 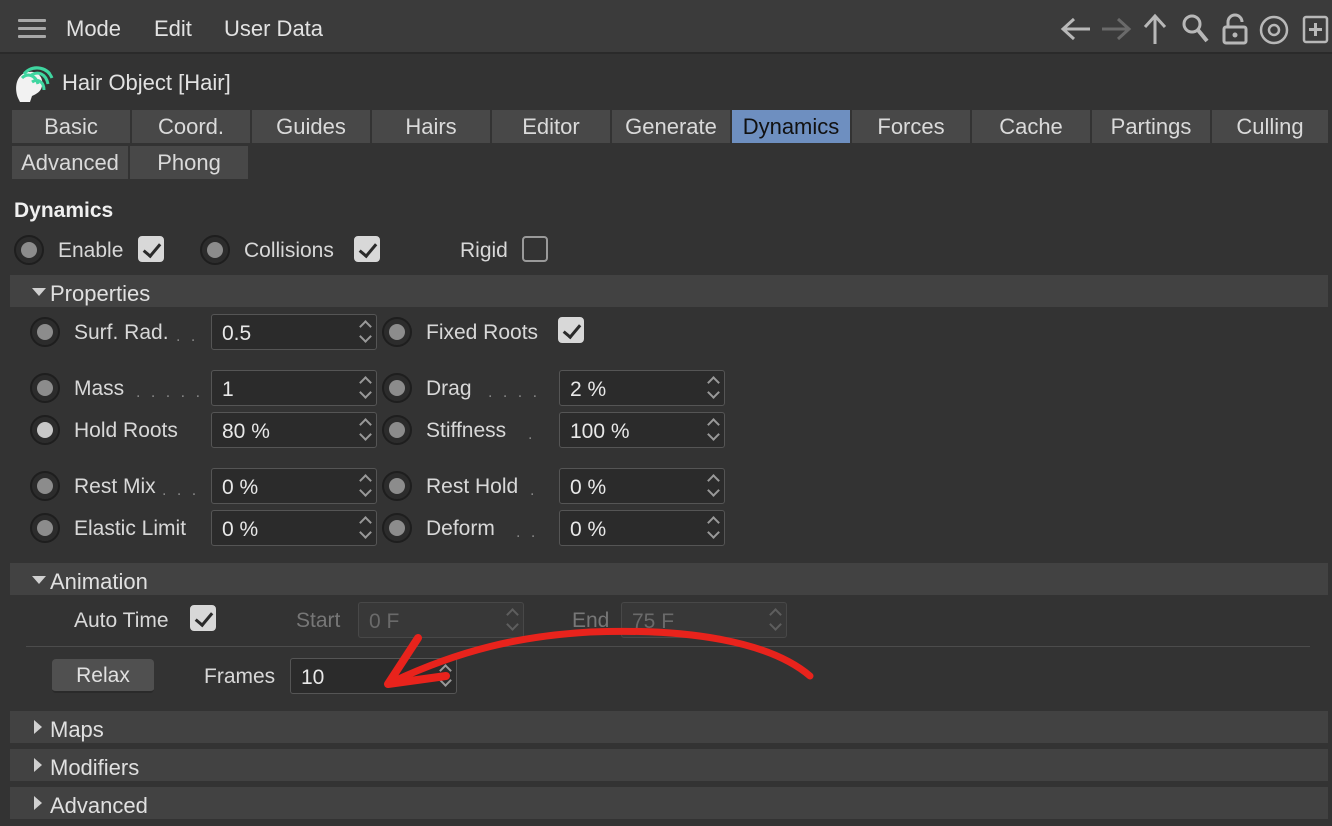 What do you see at coordinates (181, 490) in the screenshot?
I see `label-dots: . . .` at bounding box center [181, 490].